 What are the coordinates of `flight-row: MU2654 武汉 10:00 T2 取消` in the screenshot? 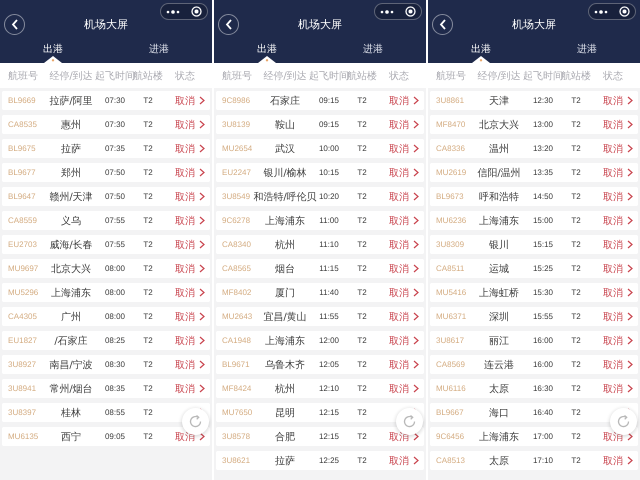 It's located at (320, 148).